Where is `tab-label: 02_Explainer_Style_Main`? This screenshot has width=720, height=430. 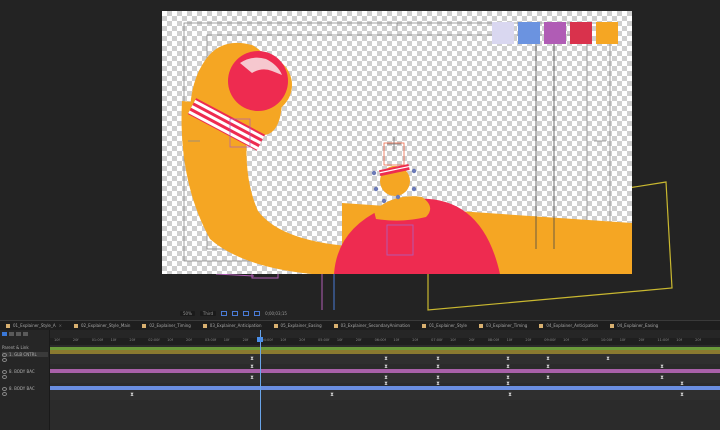 tab-label: 02_Explainer_Style_Main is located at coordinates (105, 325).